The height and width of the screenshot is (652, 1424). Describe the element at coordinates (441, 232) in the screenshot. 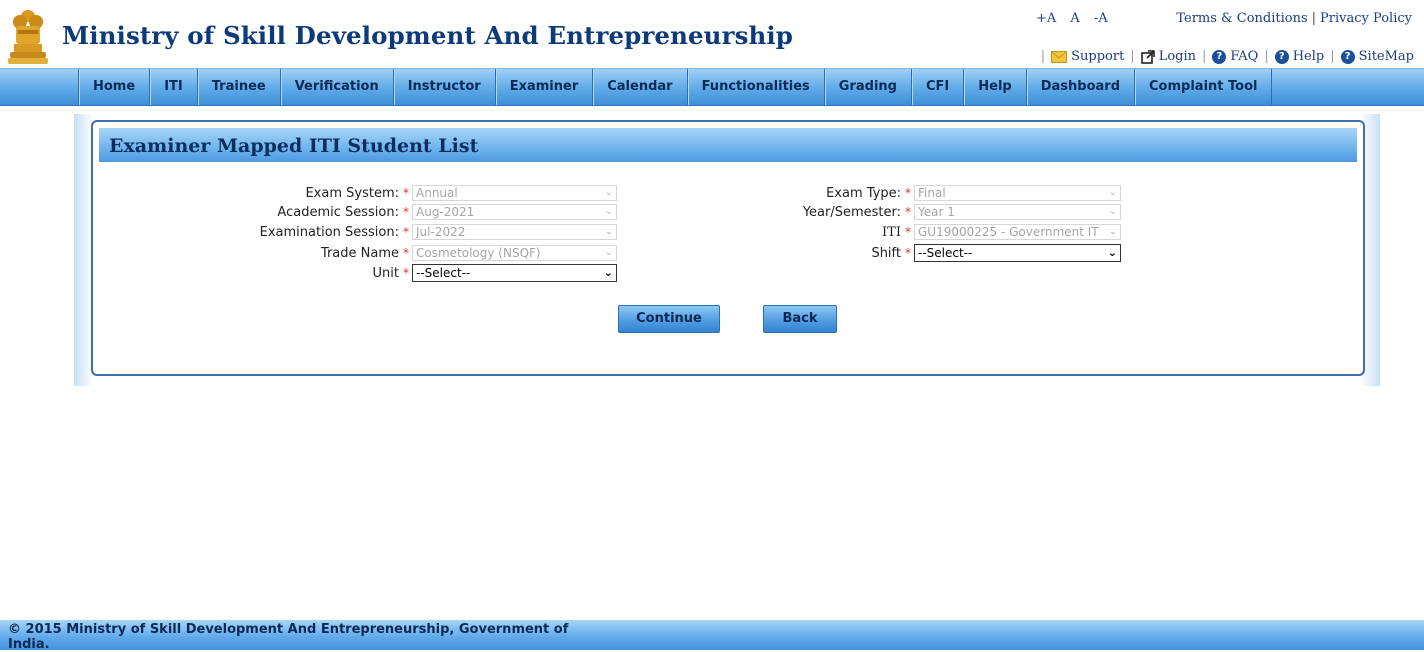

I see `examination-session-value: Jul-2022` at that location.